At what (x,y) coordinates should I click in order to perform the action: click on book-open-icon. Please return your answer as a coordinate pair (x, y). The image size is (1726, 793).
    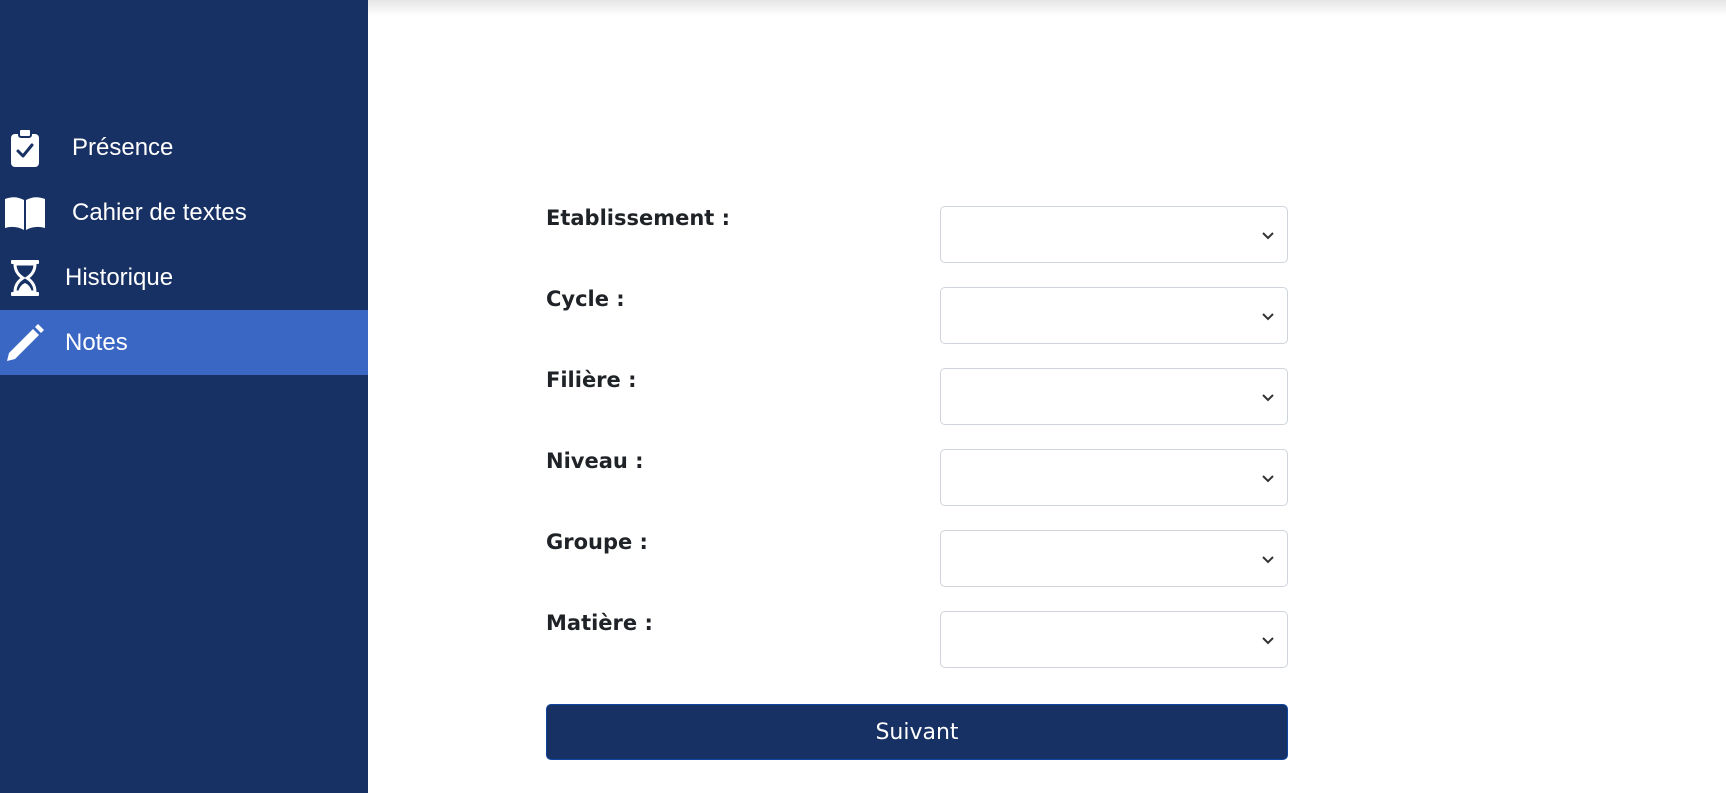
    Looking at the image, I should click on (25, 213).